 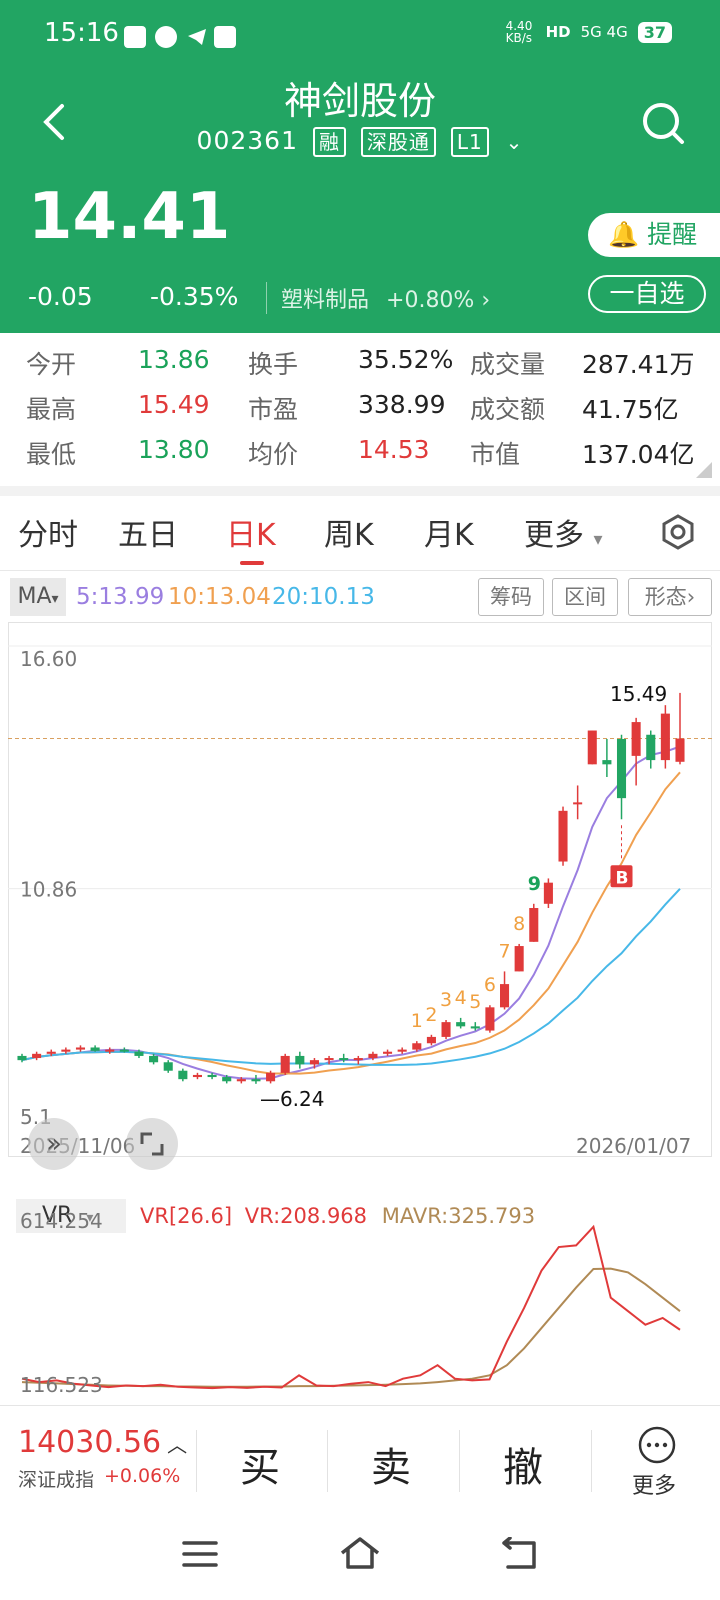 I want to click on x-tick-label: 2026/01/07, so click(x=633, y=1145).